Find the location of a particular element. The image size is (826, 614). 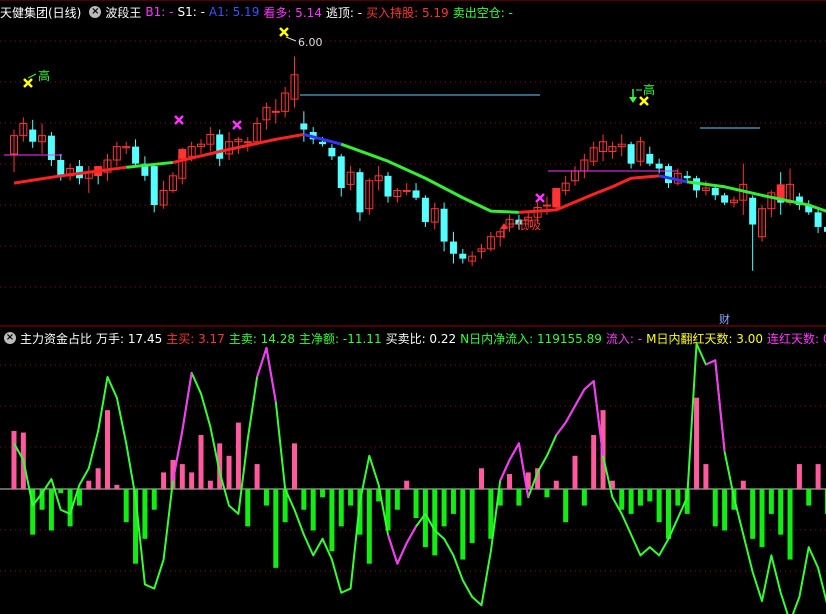

indicator-name-bottom: 主力资金占比 is located at coordinates (56, 338).